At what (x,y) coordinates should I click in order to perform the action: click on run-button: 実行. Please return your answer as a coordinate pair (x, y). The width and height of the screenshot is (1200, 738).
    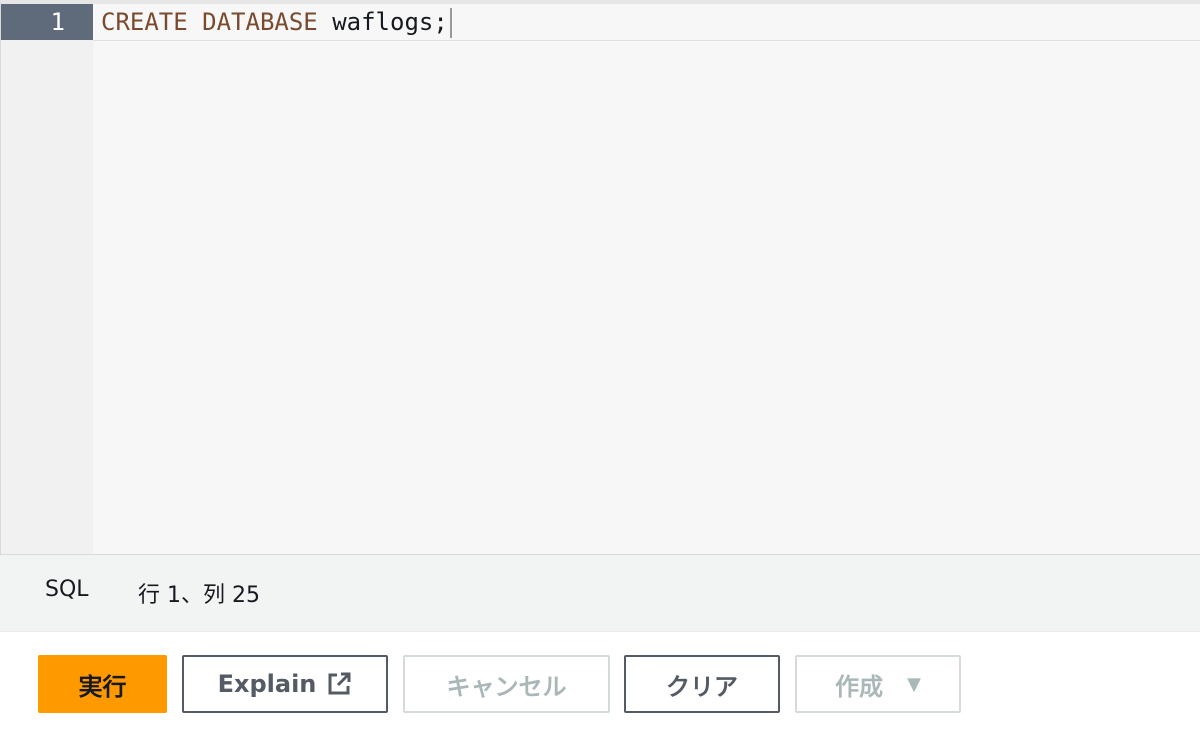
    Looking at the image, I should click on (102, 684).